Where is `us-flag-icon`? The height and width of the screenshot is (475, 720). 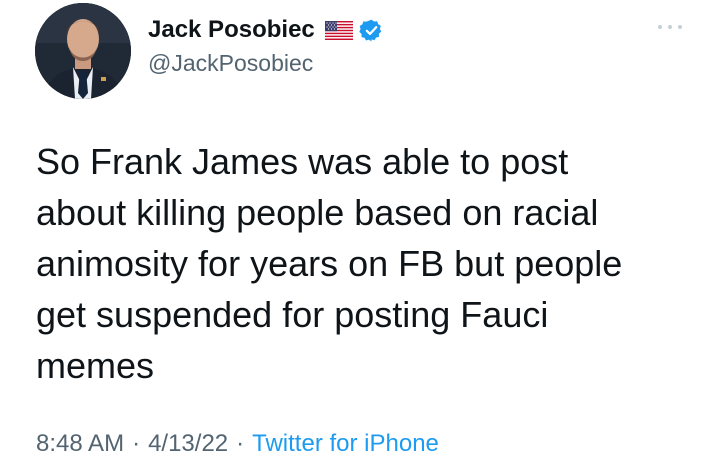
us-flag-icon is located at coordinates (338, 30).